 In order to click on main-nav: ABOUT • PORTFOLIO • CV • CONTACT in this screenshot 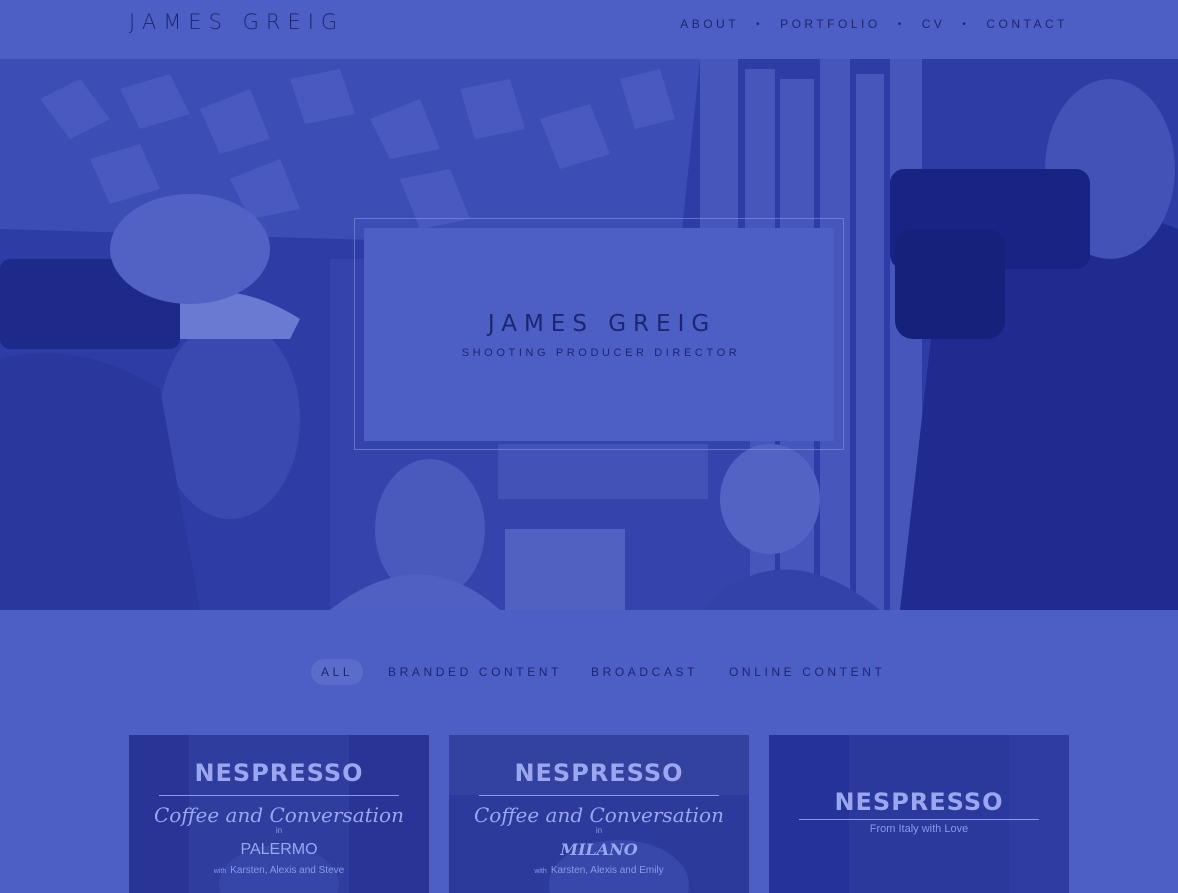, I will do `click(874, 24)`.